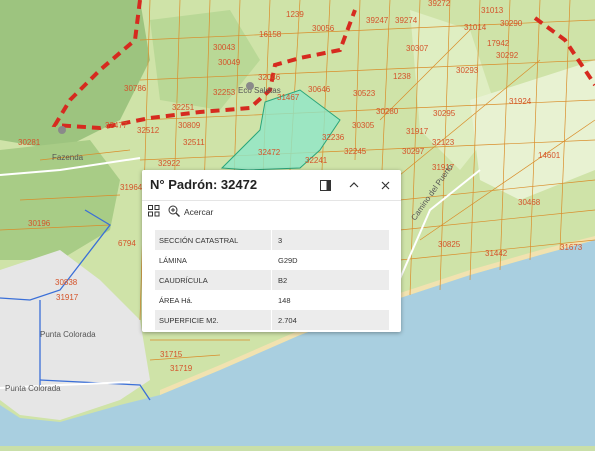  I want to click on place-name: Fazenda, so click(68, 157).